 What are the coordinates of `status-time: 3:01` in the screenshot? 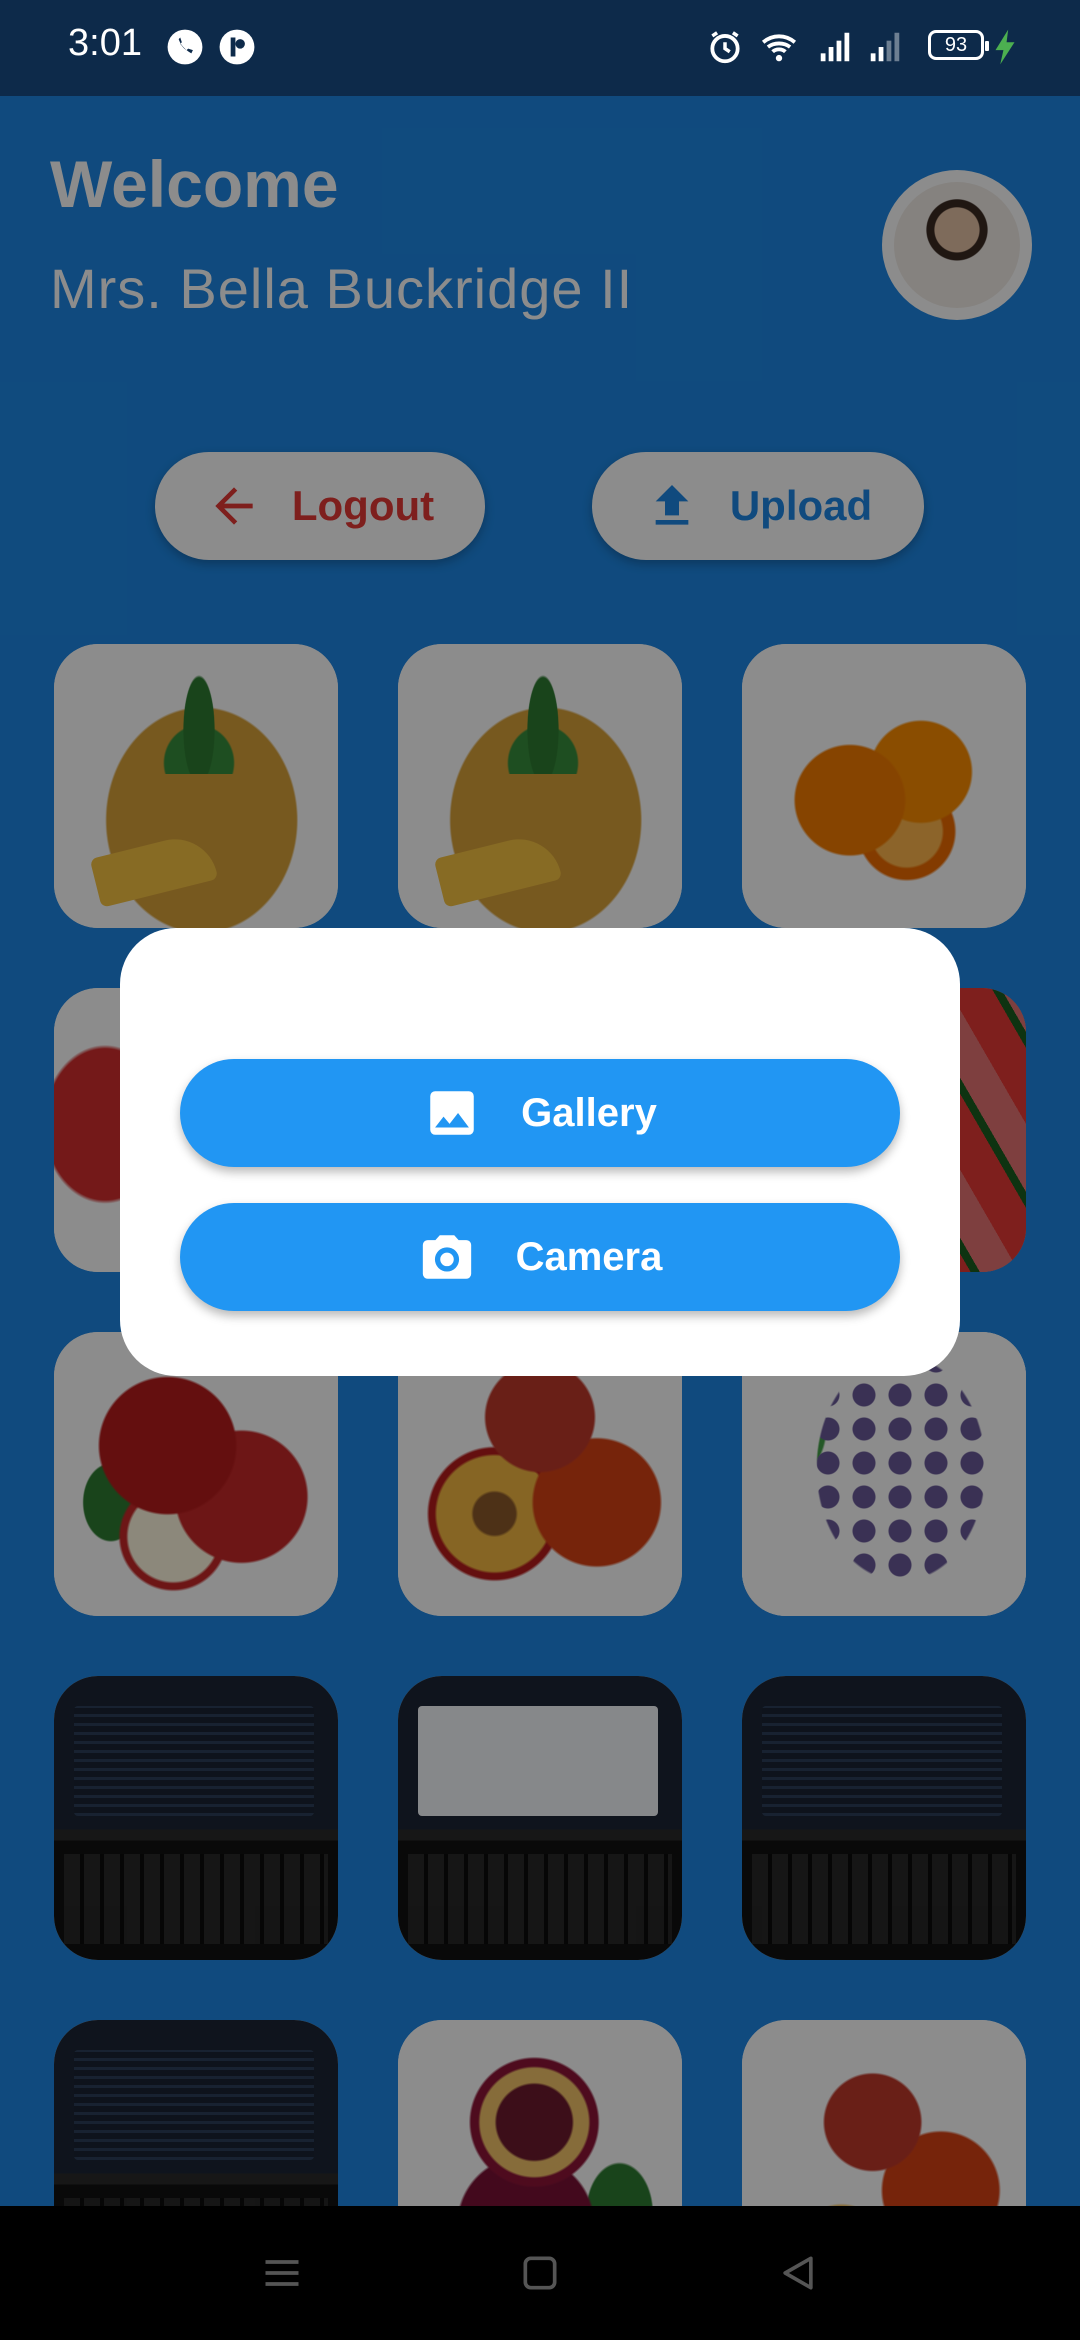 It's located at (105, 43).